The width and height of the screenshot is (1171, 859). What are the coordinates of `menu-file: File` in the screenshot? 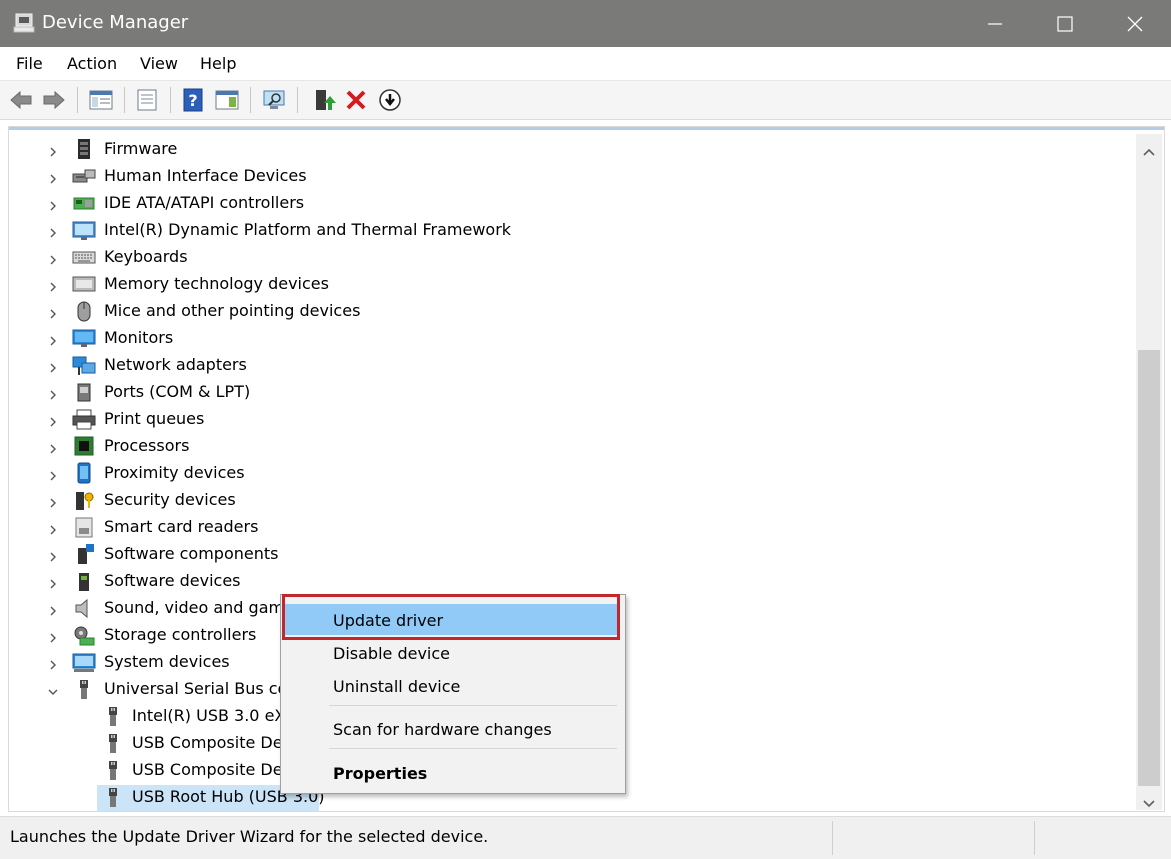 It's located at (29, 63).